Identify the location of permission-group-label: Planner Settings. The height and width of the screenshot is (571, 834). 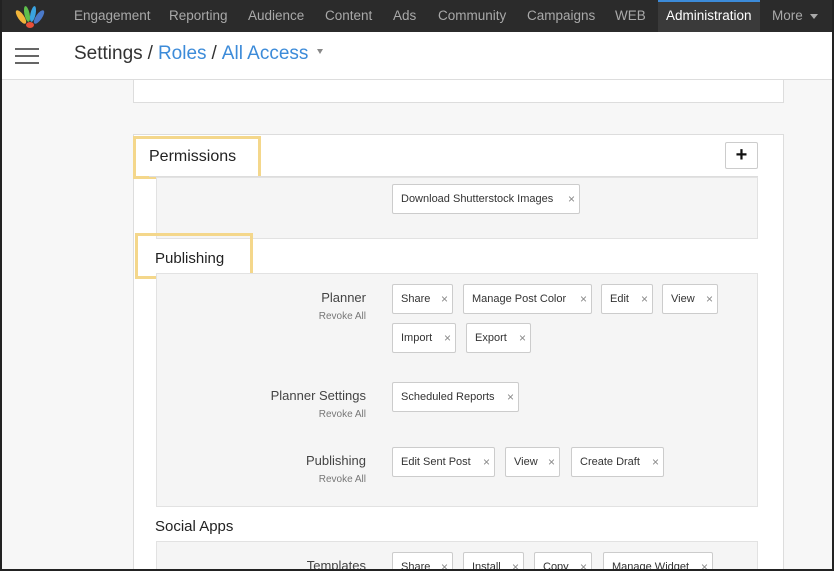
(318, 395).